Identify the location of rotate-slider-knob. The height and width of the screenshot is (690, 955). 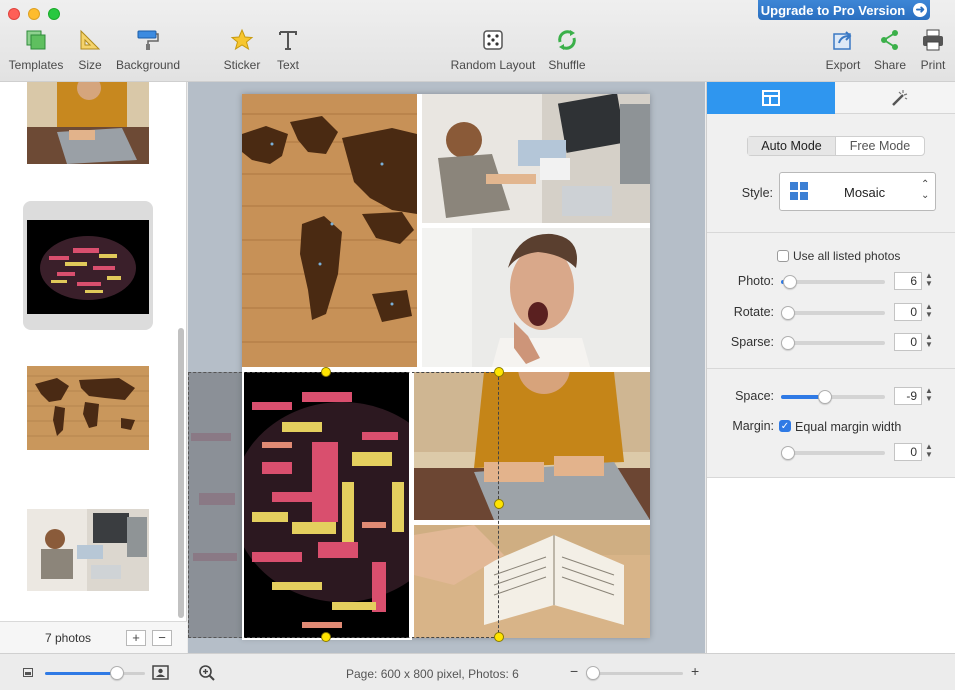
(788, 313).